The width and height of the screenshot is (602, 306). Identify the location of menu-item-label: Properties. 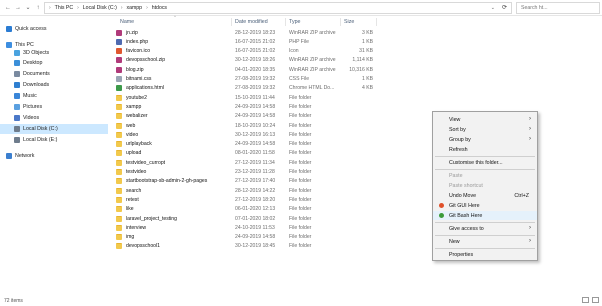
(461, 254).